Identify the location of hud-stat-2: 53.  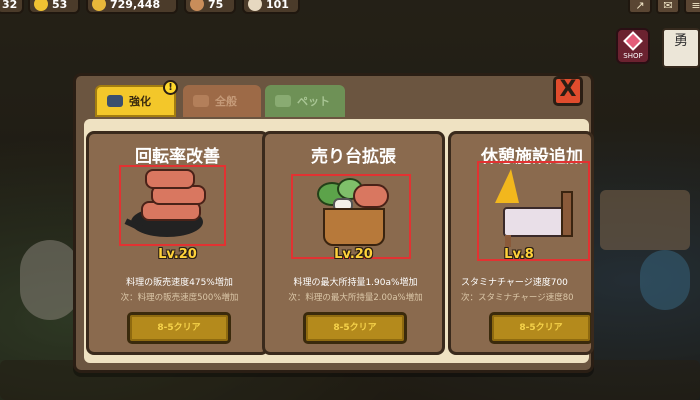
(54, 7).